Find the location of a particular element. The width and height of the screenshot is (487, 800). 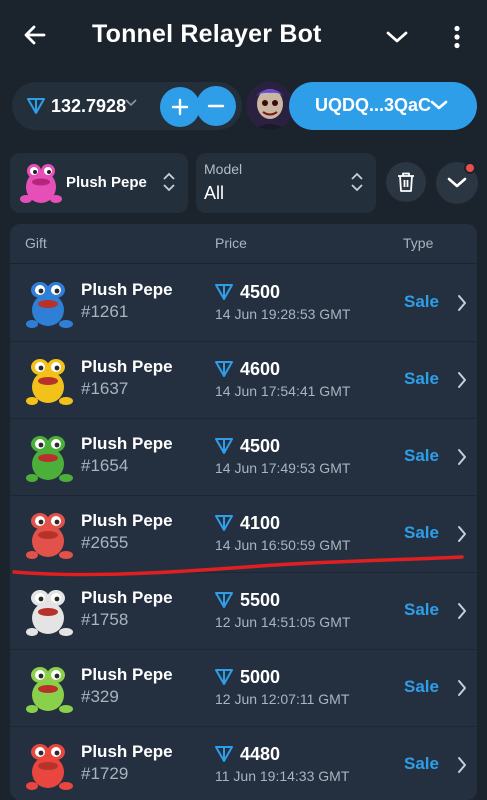

sale-date: 14 Jun 19:28:53 GMT is located at coordinates (283, 314).